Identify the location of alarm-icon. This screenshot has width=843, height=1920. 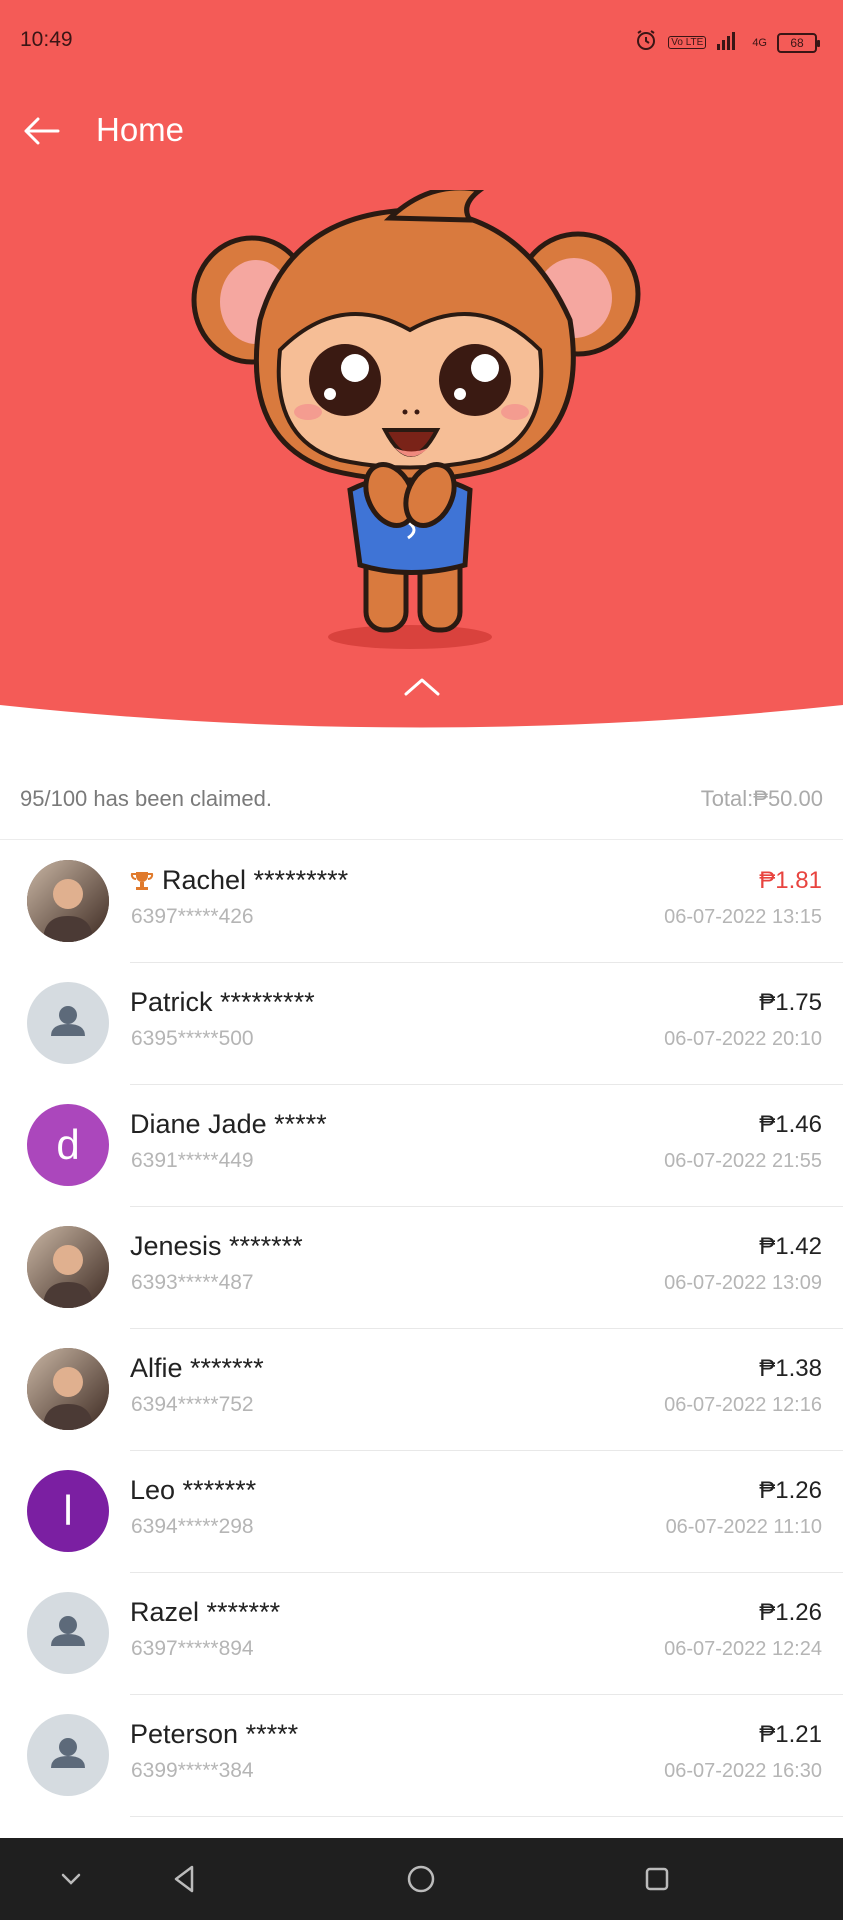
(646, 42).